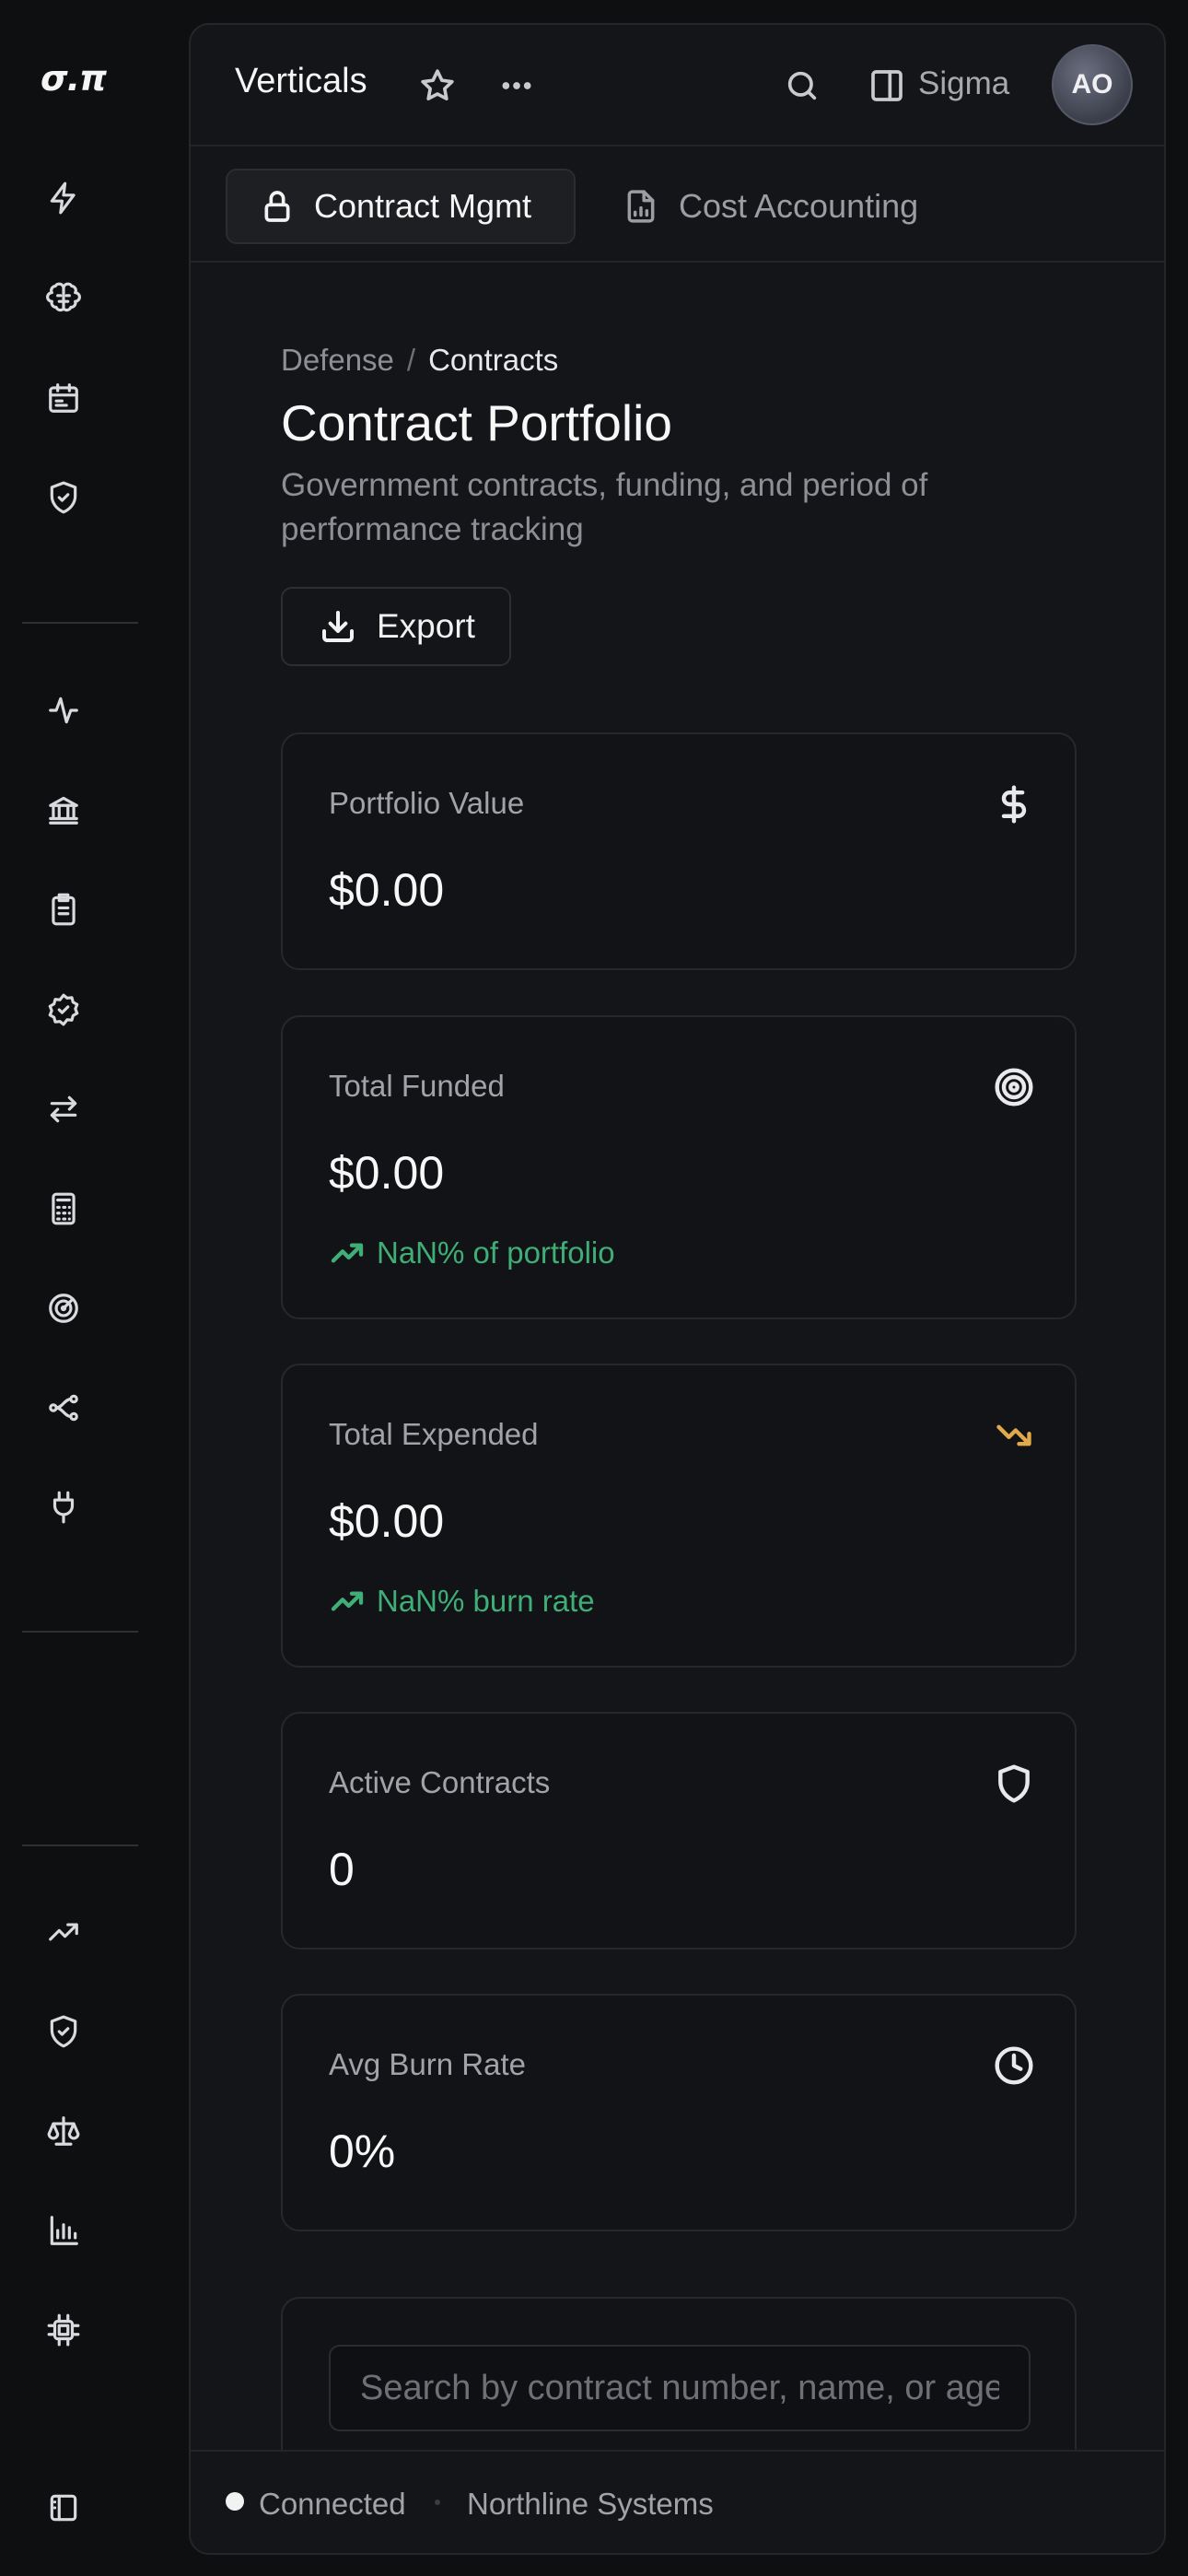  What do you see at coordinates (1014, 1435) in the screenshot?
I see `trending-down-icon` at bounding box center [1014, 1435].